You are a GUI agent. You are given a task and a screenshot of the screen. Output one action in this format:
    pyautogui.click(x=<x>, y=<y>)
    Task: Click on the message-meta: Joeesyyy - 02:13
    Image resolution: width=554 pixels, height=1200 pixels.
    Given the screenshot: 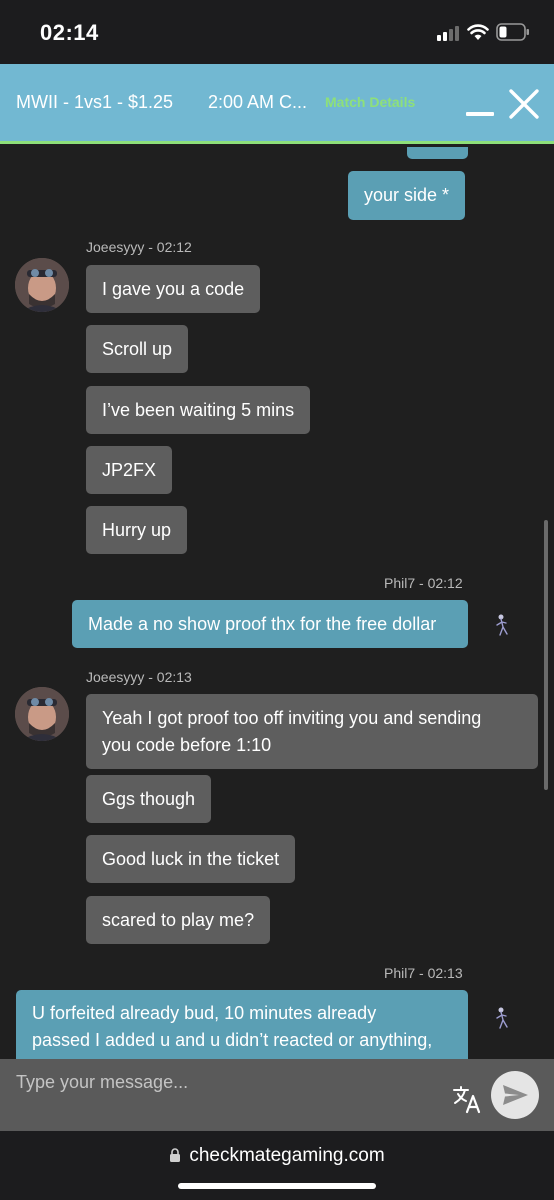 What is the action you would take?
    pyautogui.click(x=139, y=677)
    